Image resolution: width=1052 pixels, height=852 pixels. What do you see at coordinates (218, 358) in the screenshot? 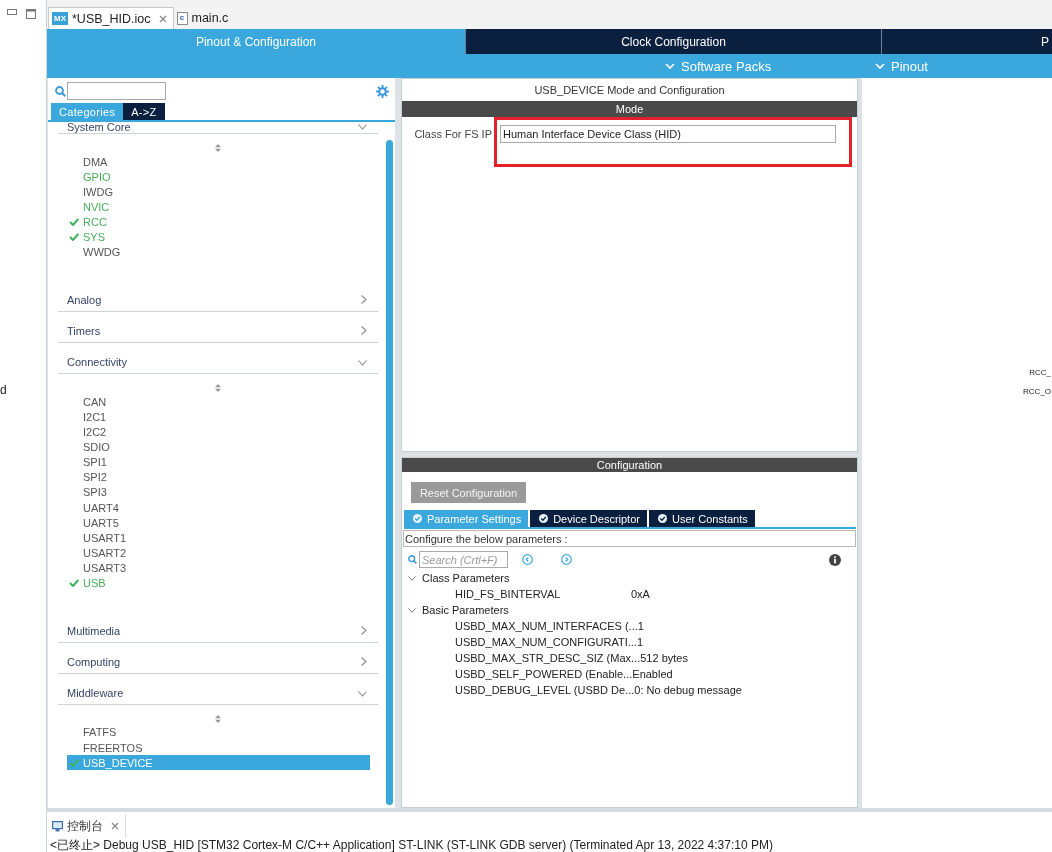
I see `category-header: Connectivity` at bounding box center [218, 358].